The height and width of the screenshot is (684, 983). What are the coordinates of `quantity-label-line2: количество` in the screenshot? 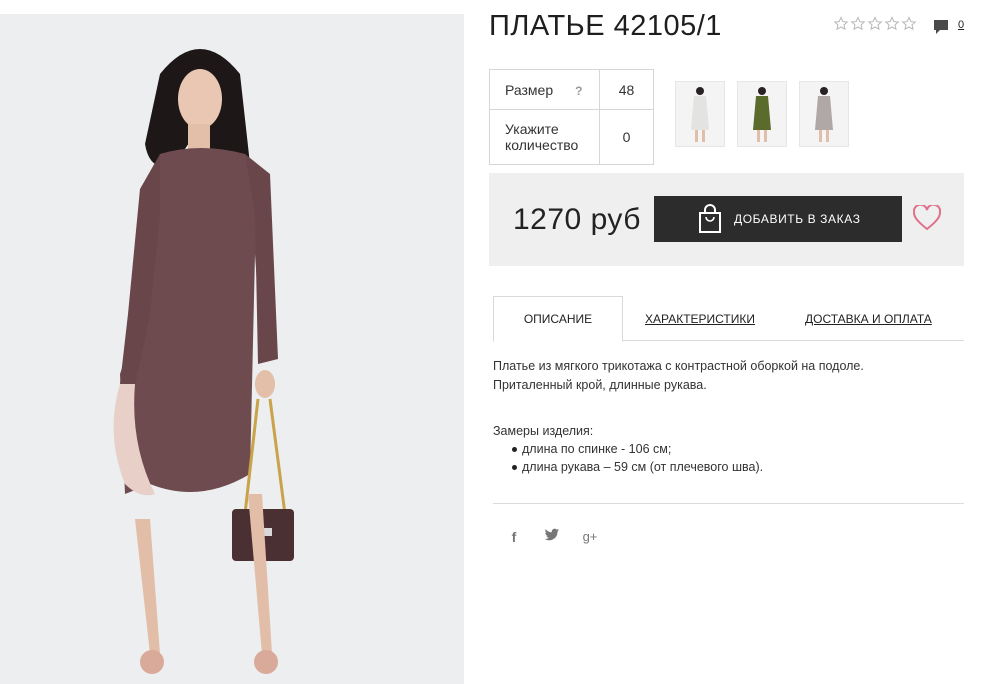 It's located at (542, 145).